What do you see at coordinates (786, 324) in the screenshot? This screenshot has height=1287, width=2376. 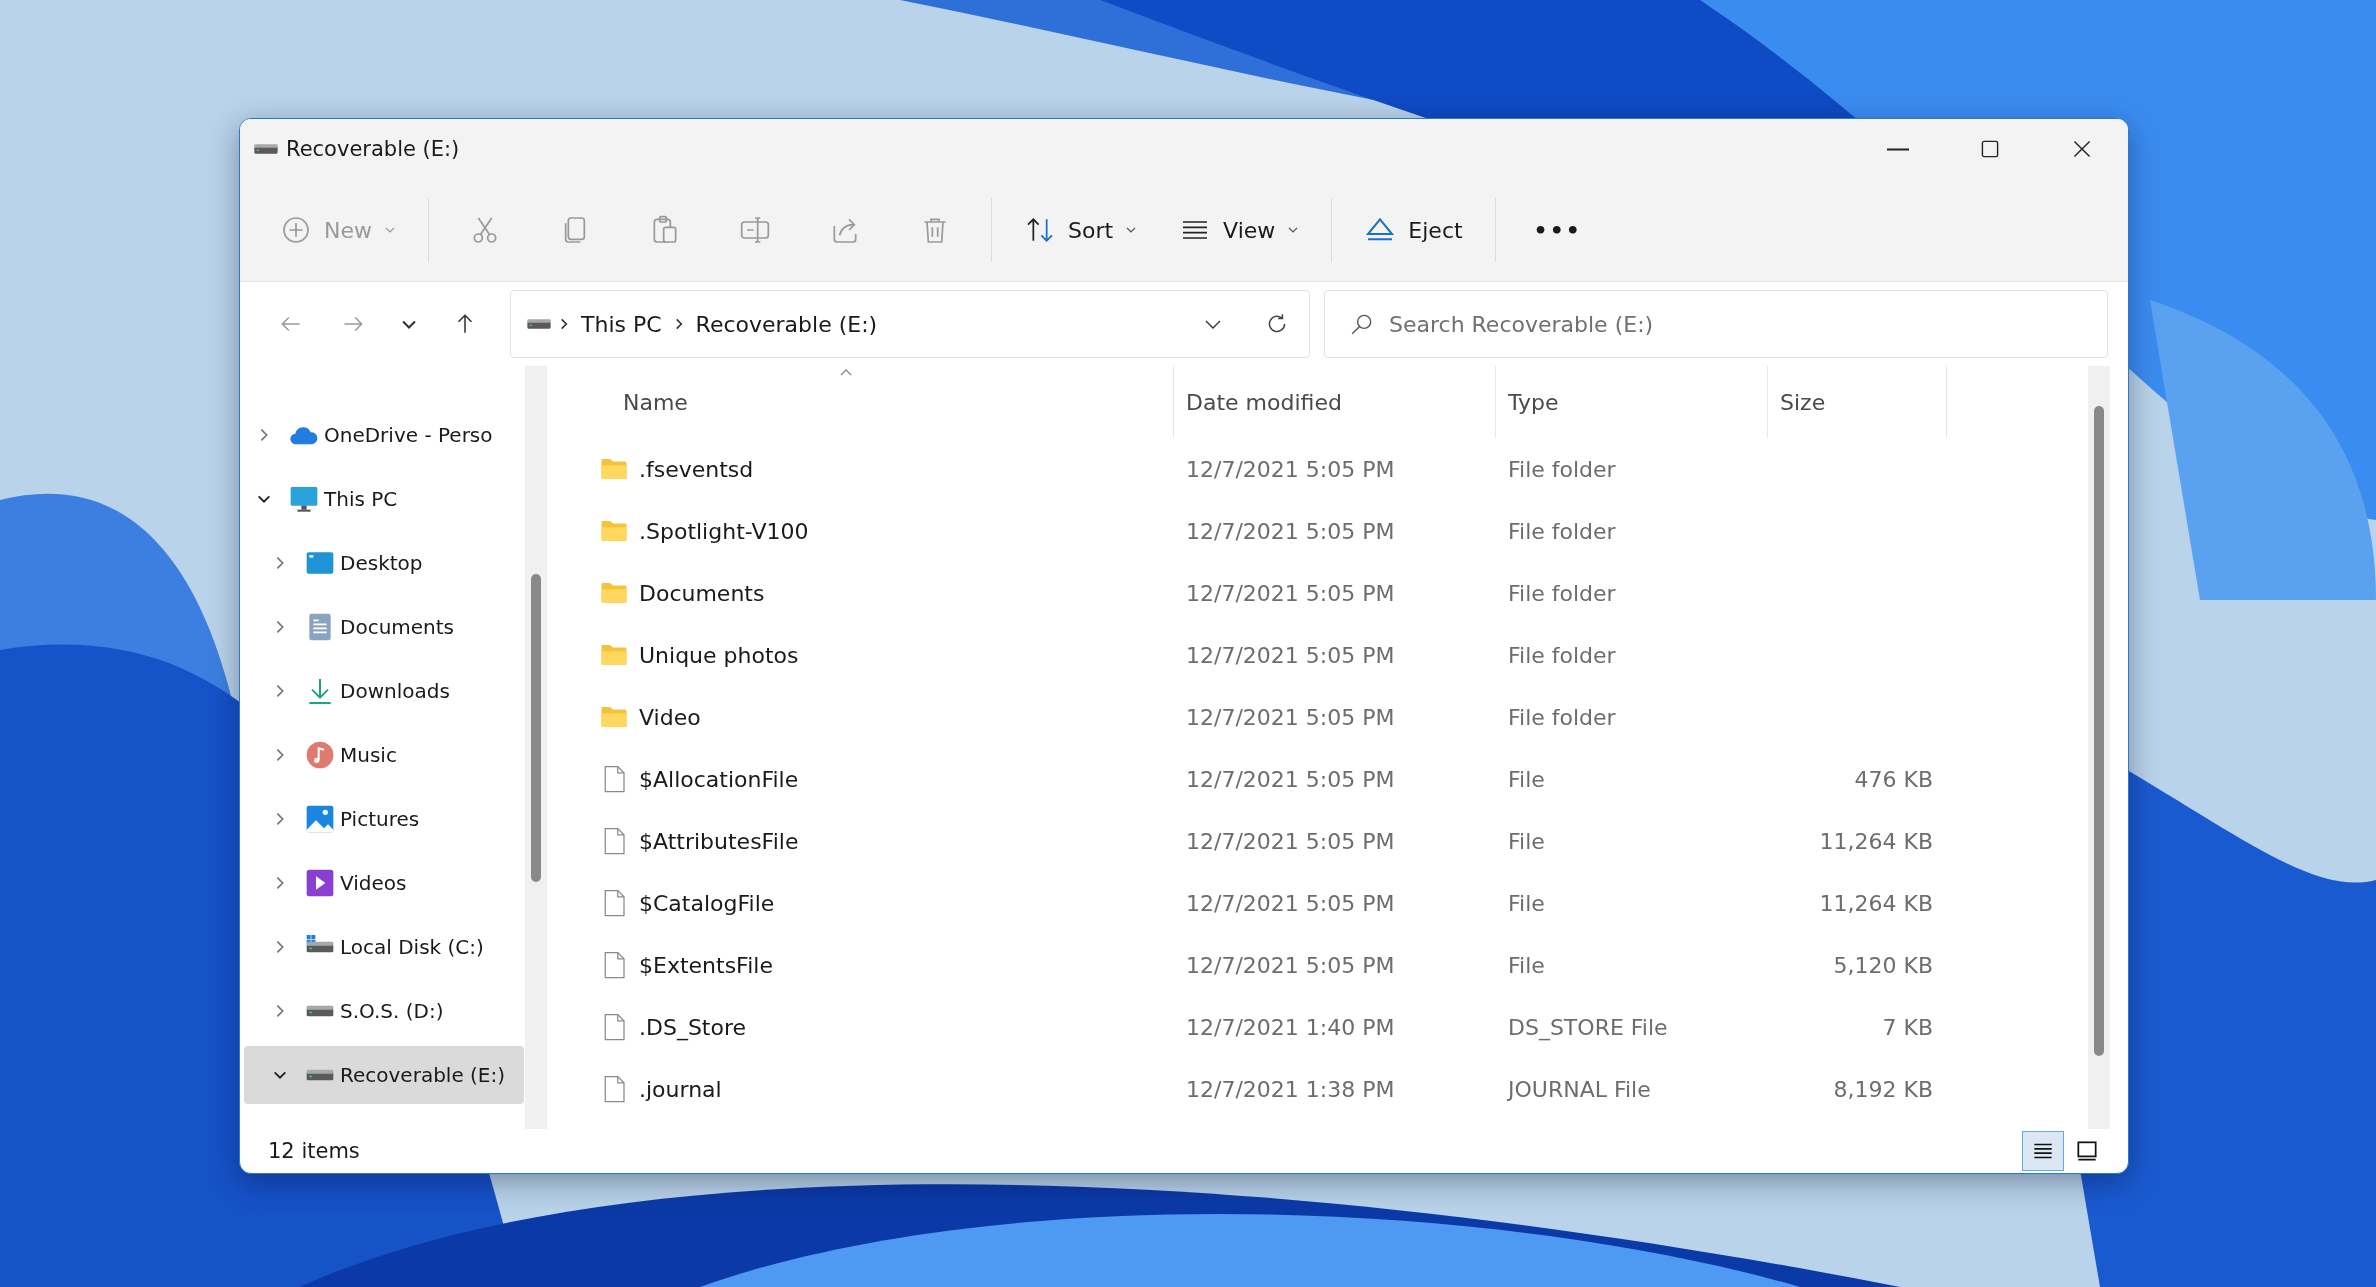 I see `breadcrumb: Recoverable (E:)` at bounding box center [786, 324].